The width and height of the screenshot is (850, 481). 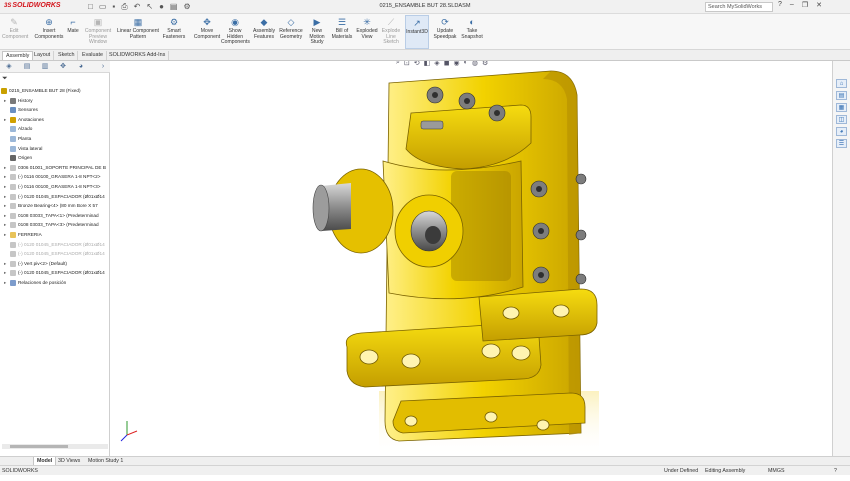 What do you see at coordinates (291, 32) in the screenshot?
I see `ribbon-button: ◇ Reference Geometry` at bounding box center [291, 32].